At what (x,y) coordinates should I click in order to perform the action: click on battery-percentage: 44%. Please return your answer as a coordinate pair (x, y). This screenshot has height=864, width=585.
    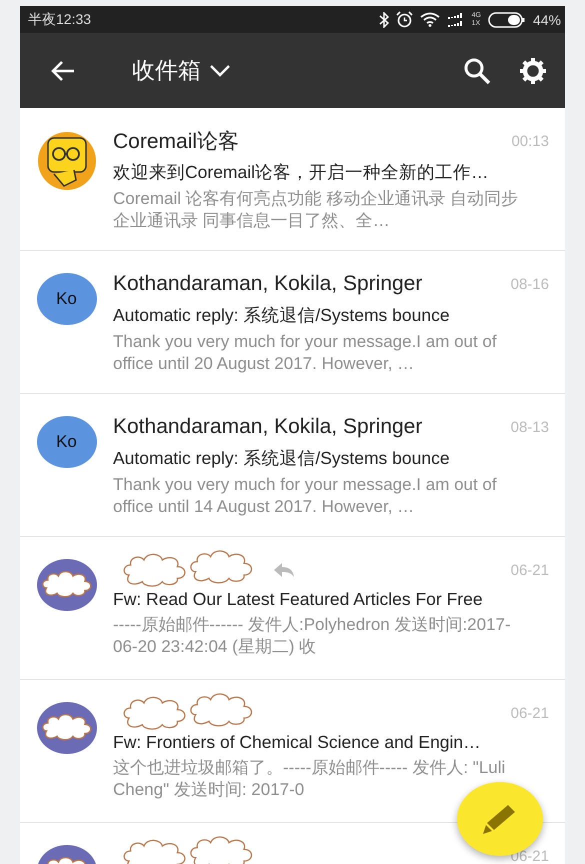
    Looking at the image, I should click on (546, 20).